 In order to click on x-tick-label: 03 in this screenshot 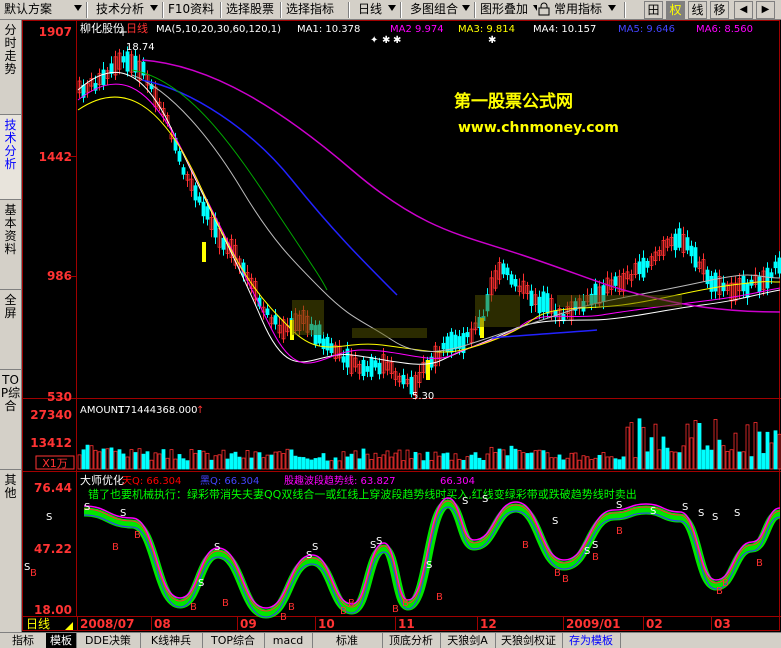, I will do `click(722, 624)`.